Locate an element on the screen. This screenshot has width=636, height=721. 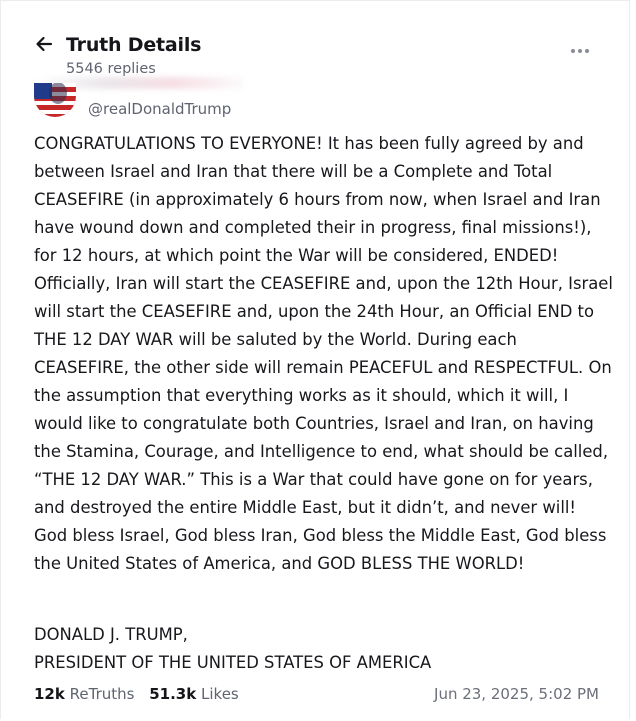
user-handle: @realDonaldTrump is located at coordinates (159, 109).